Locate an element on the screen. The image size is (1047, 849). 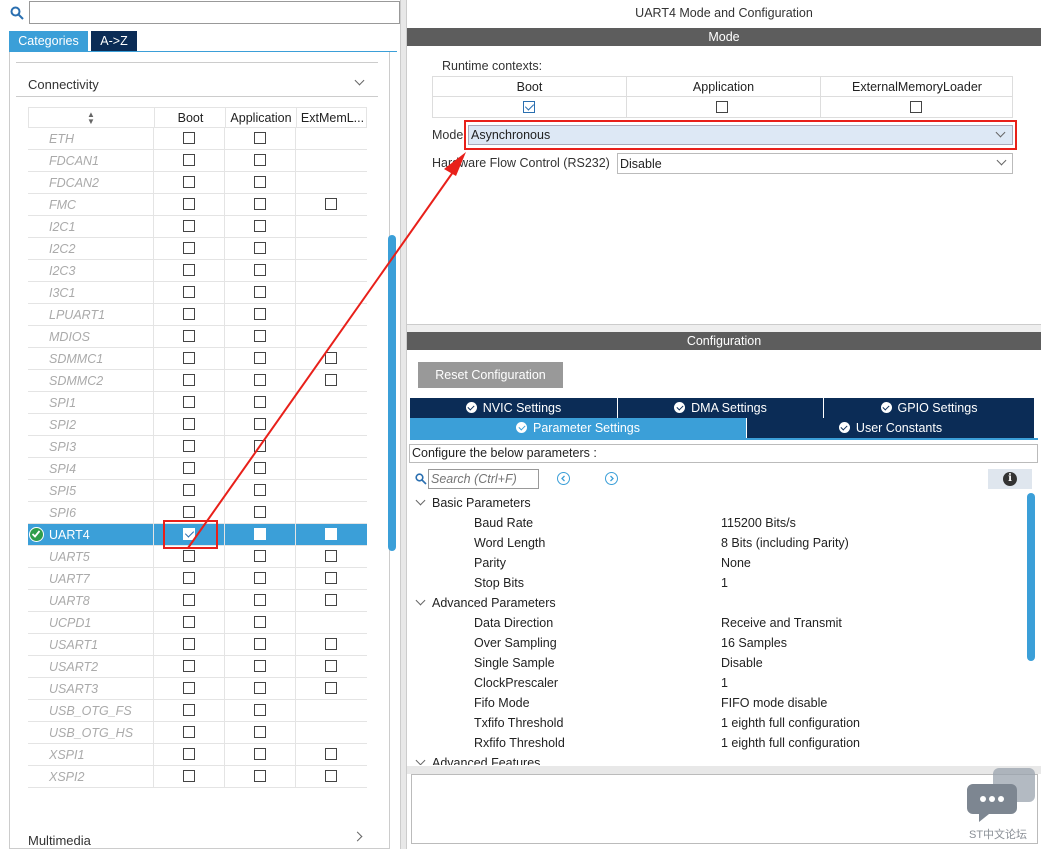
peripheral-row: USART3 is located at coordinates (197, 689).